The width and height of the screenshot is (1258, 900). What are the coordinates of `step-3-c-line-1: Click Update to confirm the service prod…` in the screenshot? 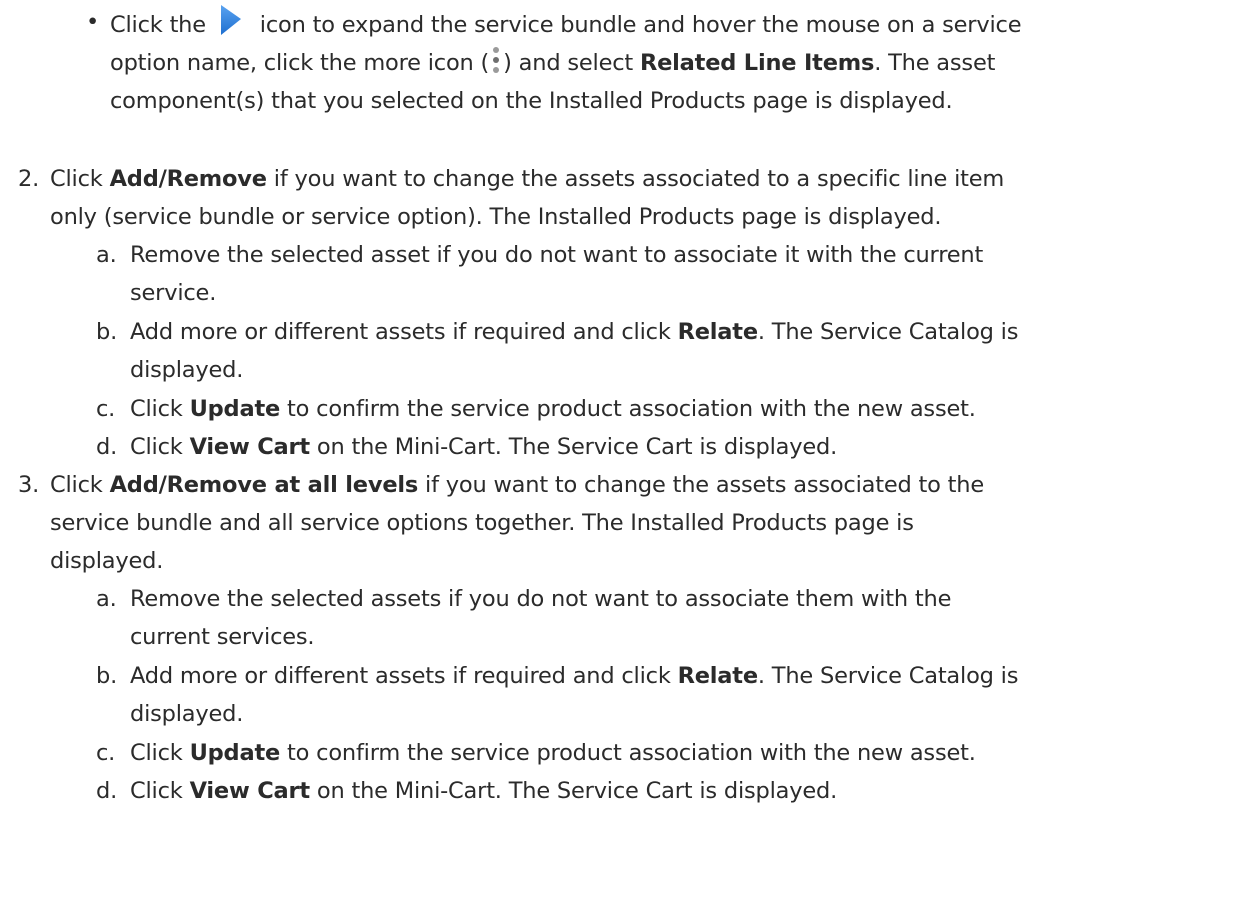 It's located at (690, 753).